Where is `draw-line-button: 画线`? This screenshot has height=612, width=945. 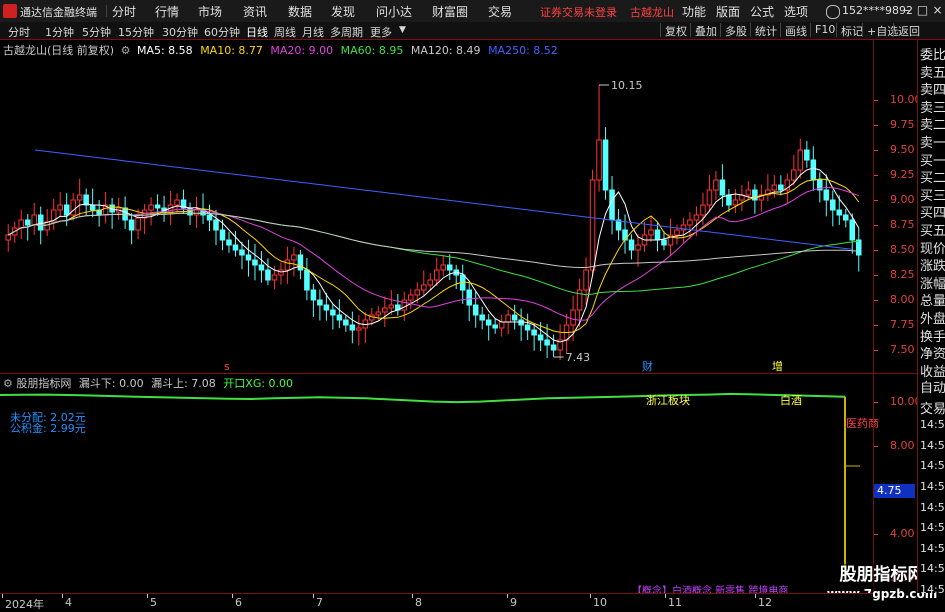 draw-line-button: 画线 is located at coordinates (793, 30).